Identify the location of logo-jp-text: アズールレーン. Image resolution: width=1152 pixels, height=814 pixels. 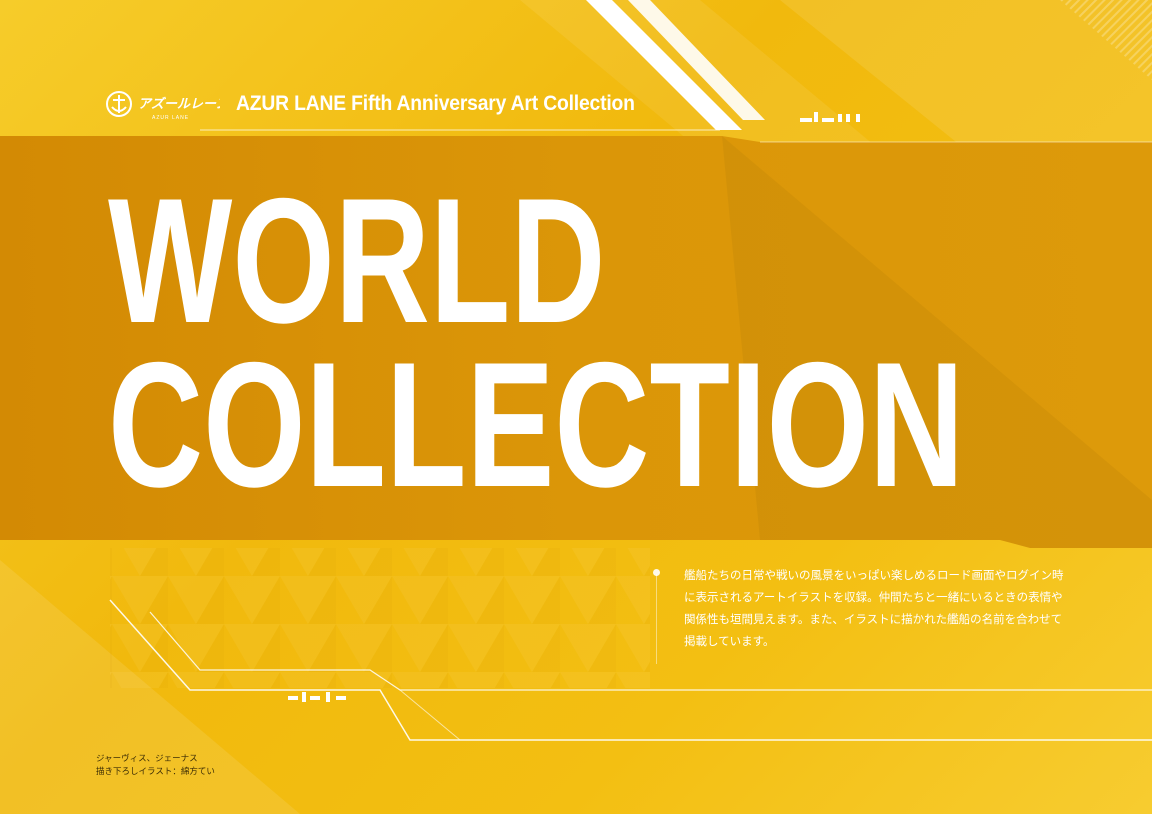
(179, 104).